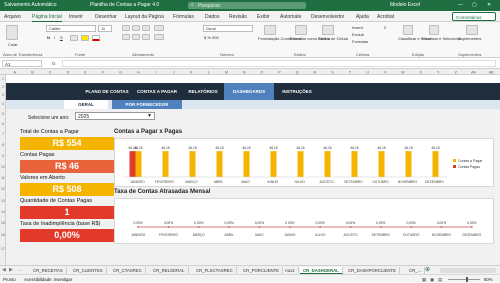  Describe the element at coordinates (408, 30) in the screenshot. I see `sort-filter-icon` at that location.